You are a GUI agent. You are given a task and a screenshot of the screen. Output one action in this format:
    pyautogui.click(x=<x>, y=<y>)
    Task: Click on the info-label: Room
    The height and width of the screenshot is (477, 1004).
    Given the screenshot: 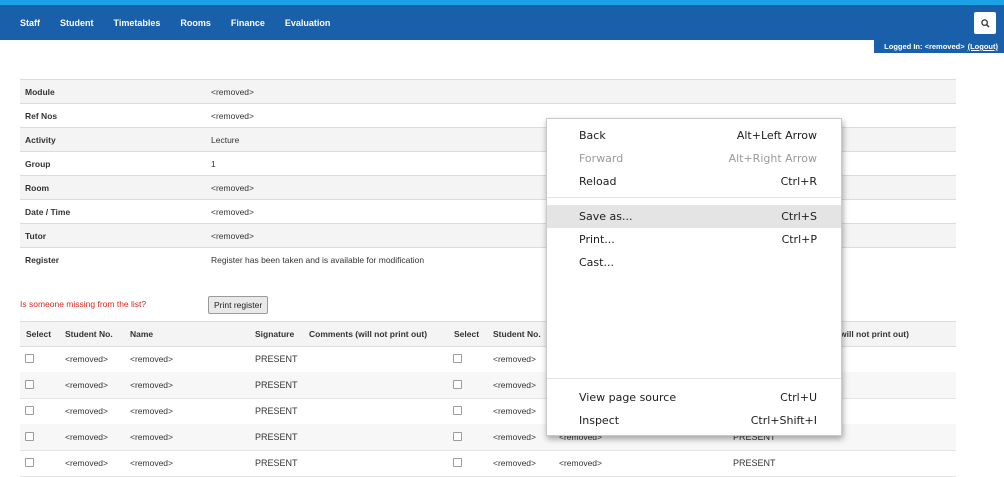 What is the action you would take?
    pyautogui.click(x=113, y=187)
    